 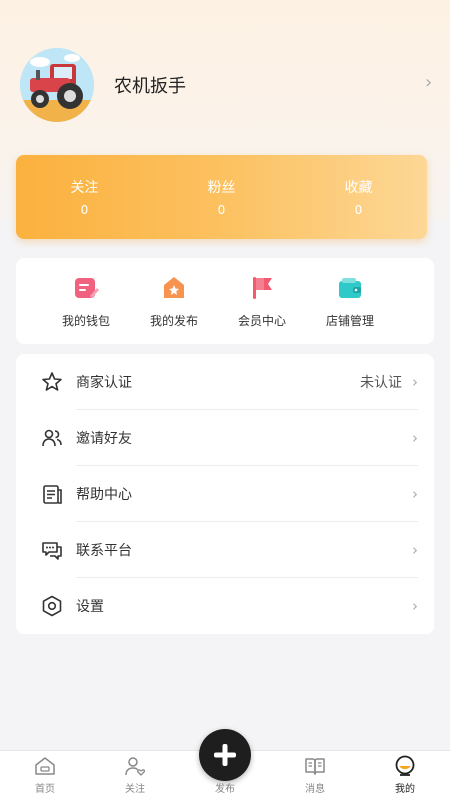 I want to click on quick-action-membership: 会员中心, so click(x=262, y=301).